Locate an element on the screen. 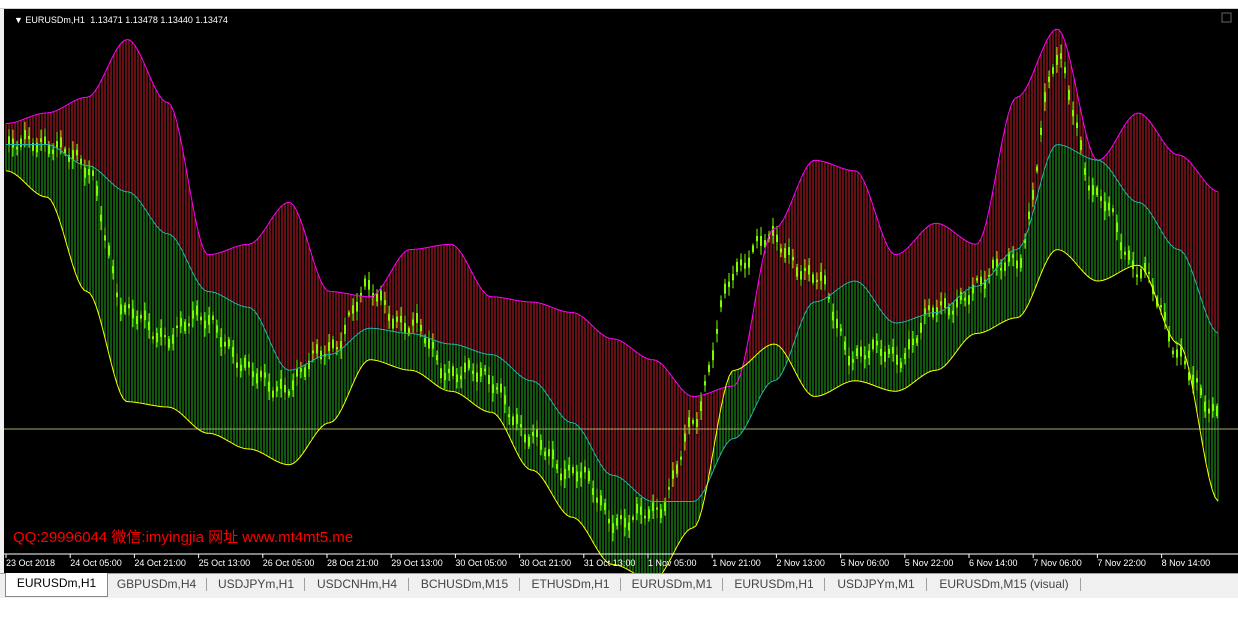 The image size is (1238, 620). chart-tab: USDCNHm,H4 is located at coordinates (357, 584).